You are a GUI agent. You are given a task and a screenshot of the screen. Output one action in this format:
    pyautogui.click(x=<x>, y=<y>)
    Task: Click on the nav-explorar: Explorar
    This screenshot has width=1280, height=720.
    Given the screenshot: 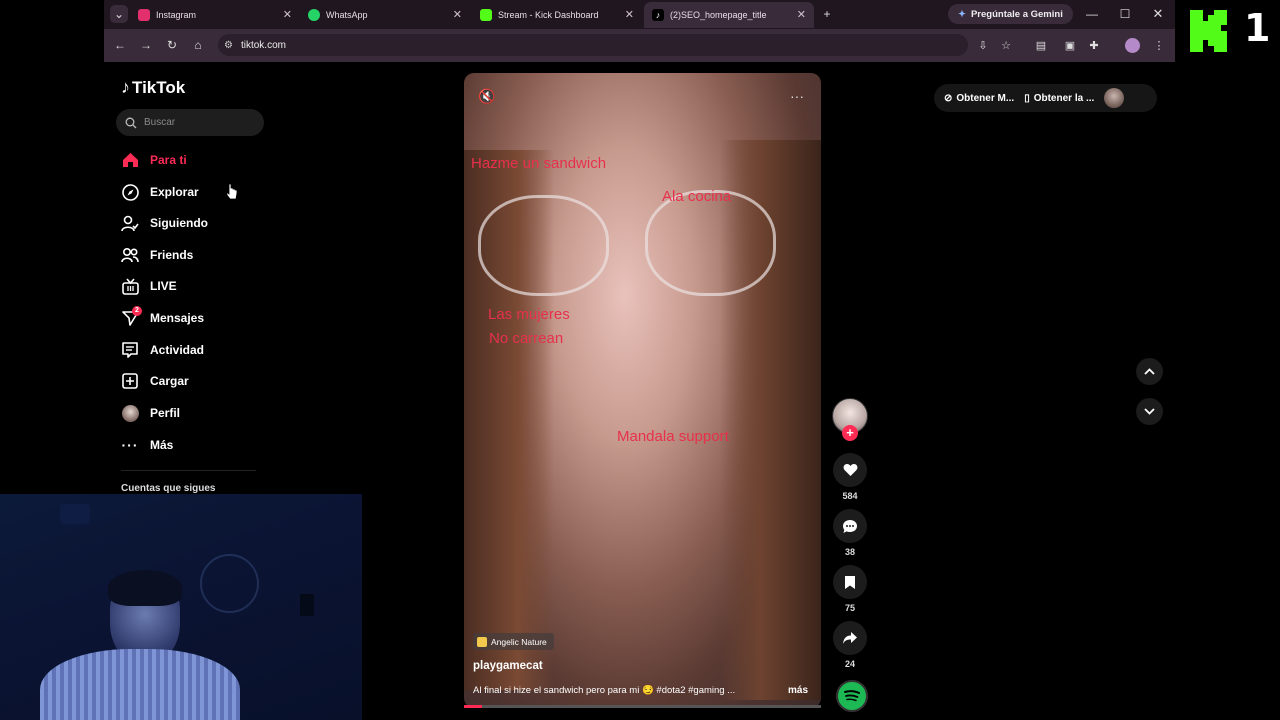 What is the action you would take?
    pyautogui.click(x=160, y=192)
    